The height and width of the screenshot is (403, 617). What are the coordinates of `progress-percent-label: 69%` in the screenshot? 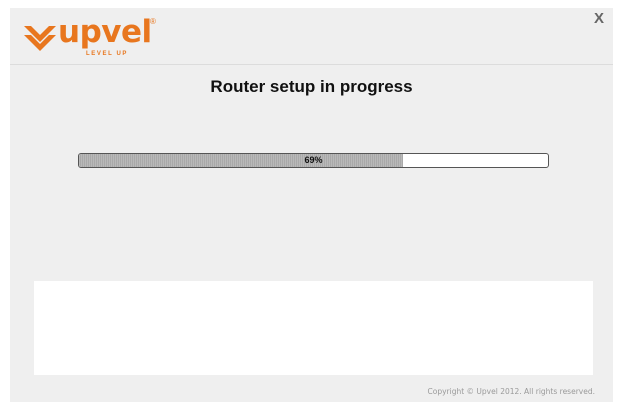 It's located at (313, 160).